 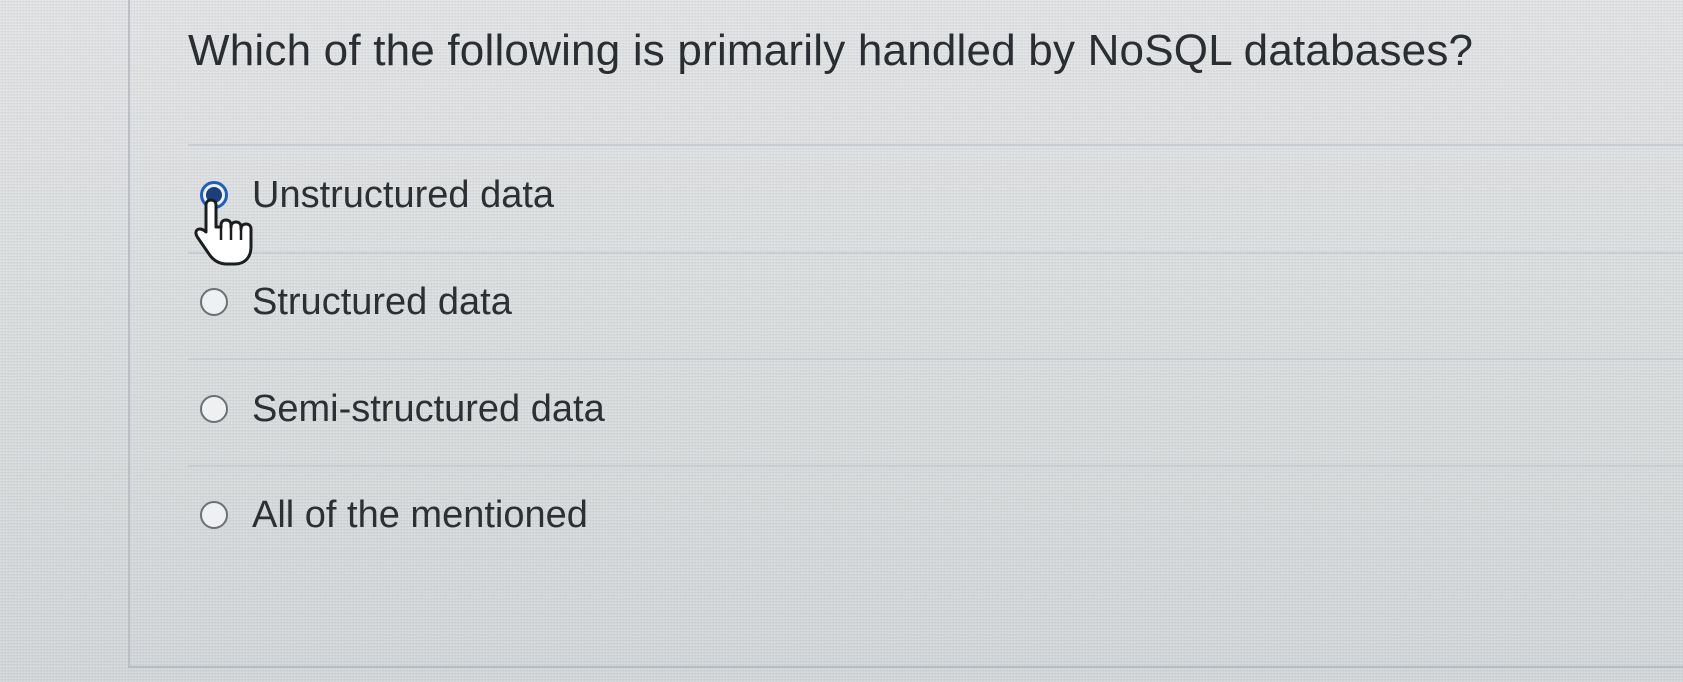 I want to click on option-label: All of the mentioned, so click(x=420, y=514).